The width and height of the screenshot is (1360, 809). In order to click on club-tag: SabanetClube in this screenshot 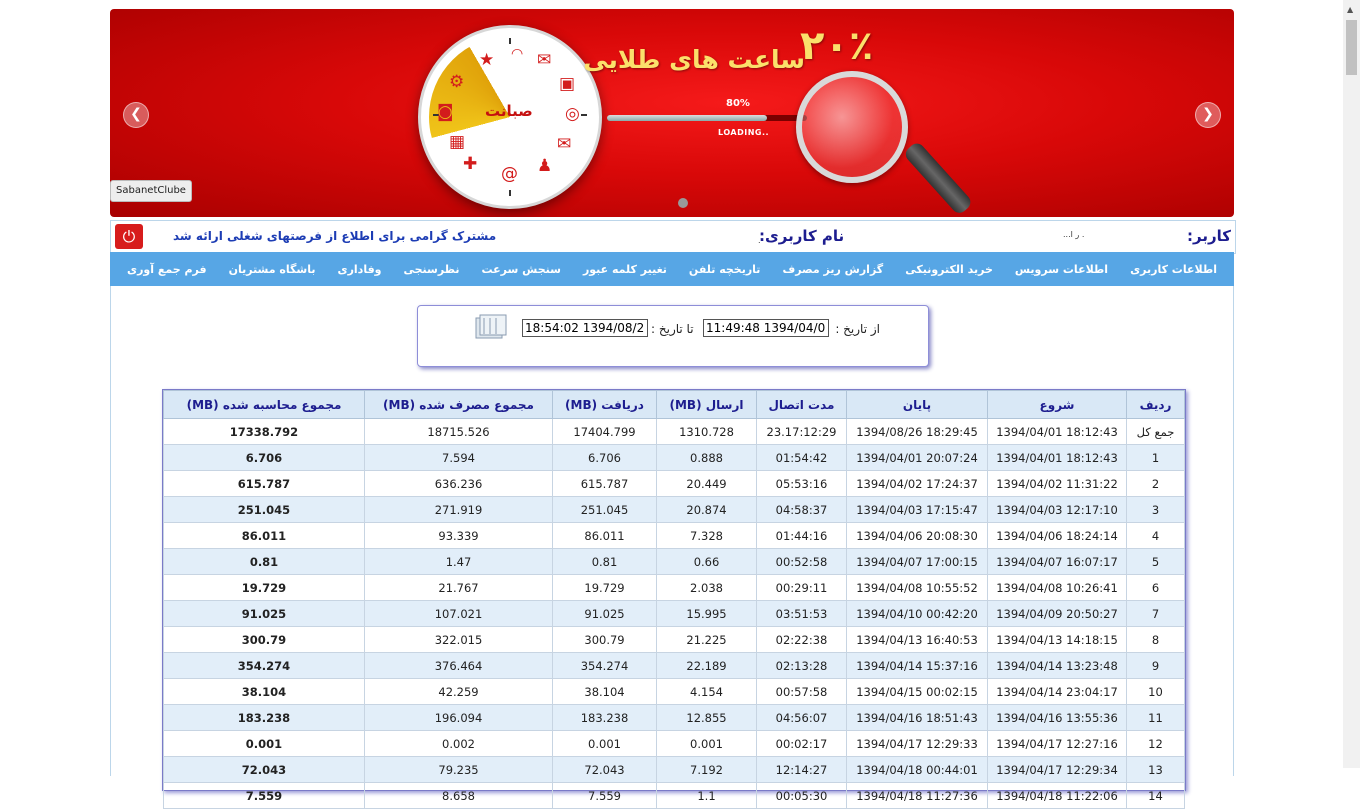, I will do `click(151, 191)`.